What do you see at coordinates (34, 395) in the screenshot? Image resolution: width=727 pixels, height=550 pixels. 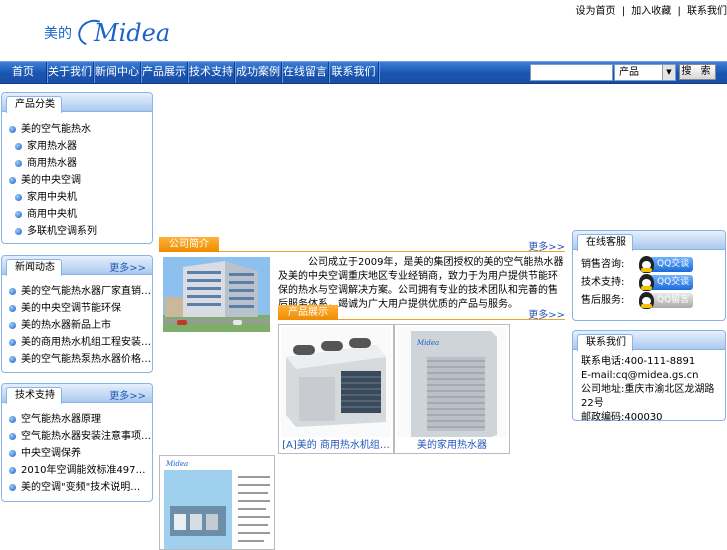 I see `panel-title: 技术支持` at bounding box center [34, 395].